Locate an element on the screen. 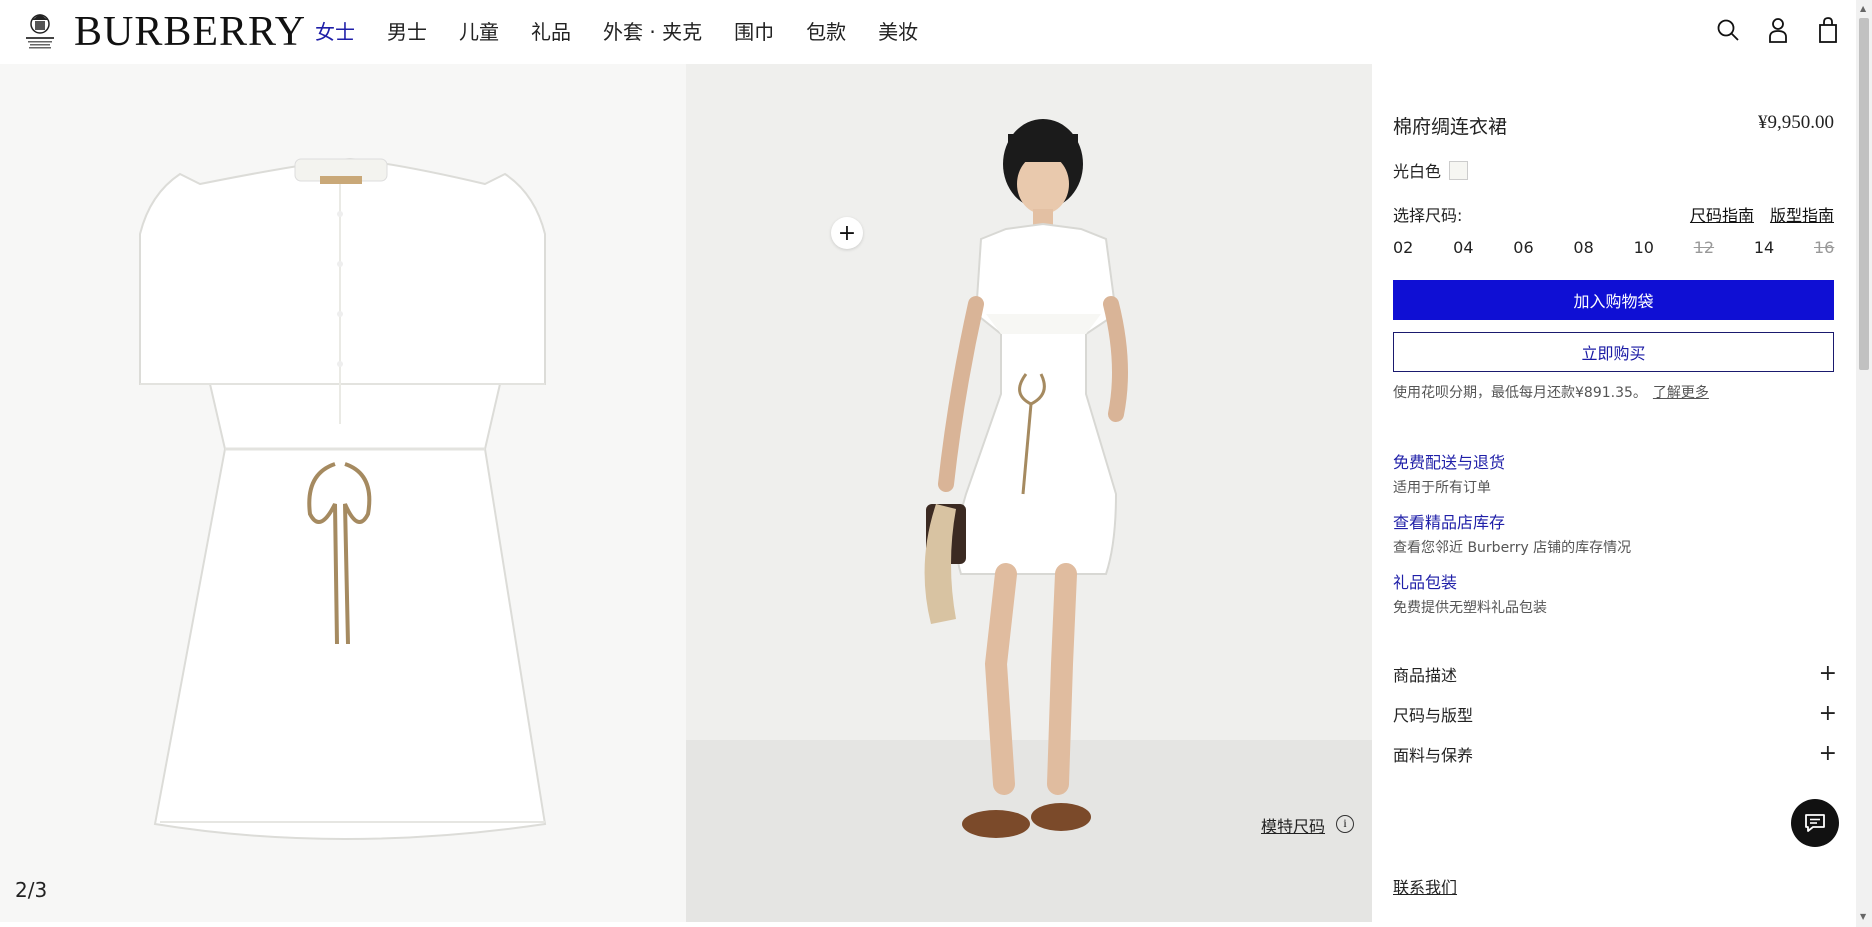 Image resolution: width=1872 pixels, height=927 pixels. nav-item-bags: 包款 is located at coordinates (826, 32).